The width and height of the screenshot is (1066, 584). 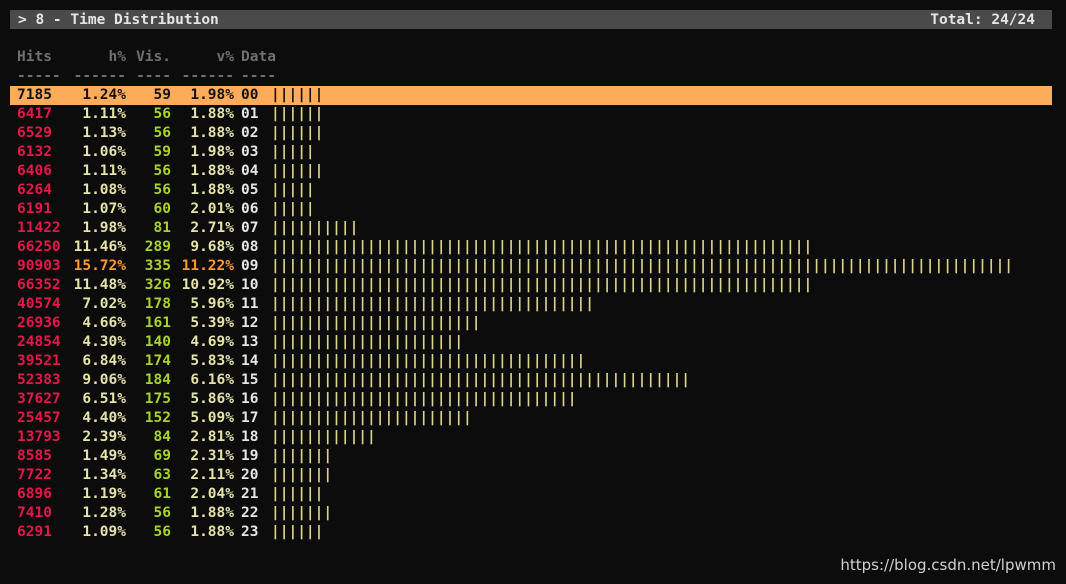 What do you see at coordinates (531, 171) in the screenshot?
I see `table-row: 6406 1.11% 56 1.88% 04 ||||||` at bounding box center [531, 171].